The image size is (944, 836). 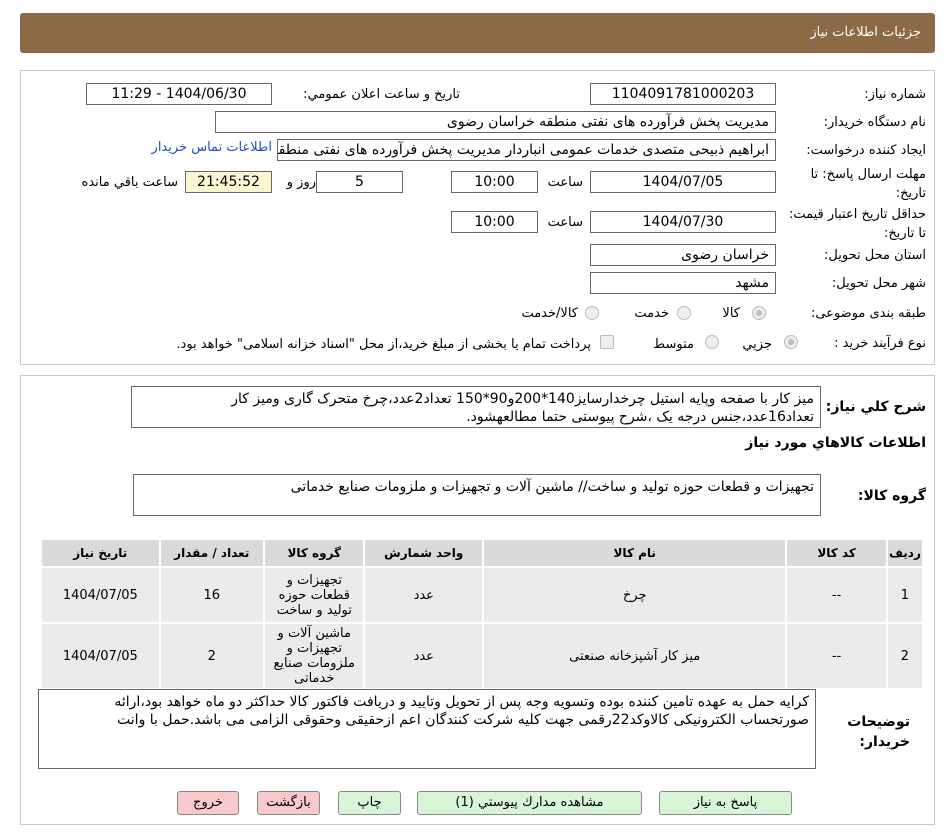 What do you see at coordinates (684, 313) in the screenshot?
I see `category-radio-service` at bounding box center [684, 313].